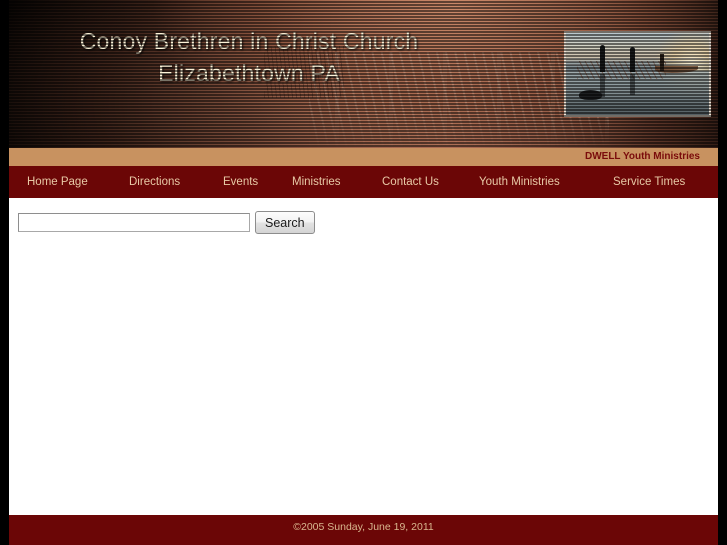 Image resolution: width=727 pixels, height=545 pixels. What do you see at coordinates (249, 41) in the screenshot?
I see `page-title-line-1: Conoy Brethren in Christ Church` at bounding box center [249, 41].